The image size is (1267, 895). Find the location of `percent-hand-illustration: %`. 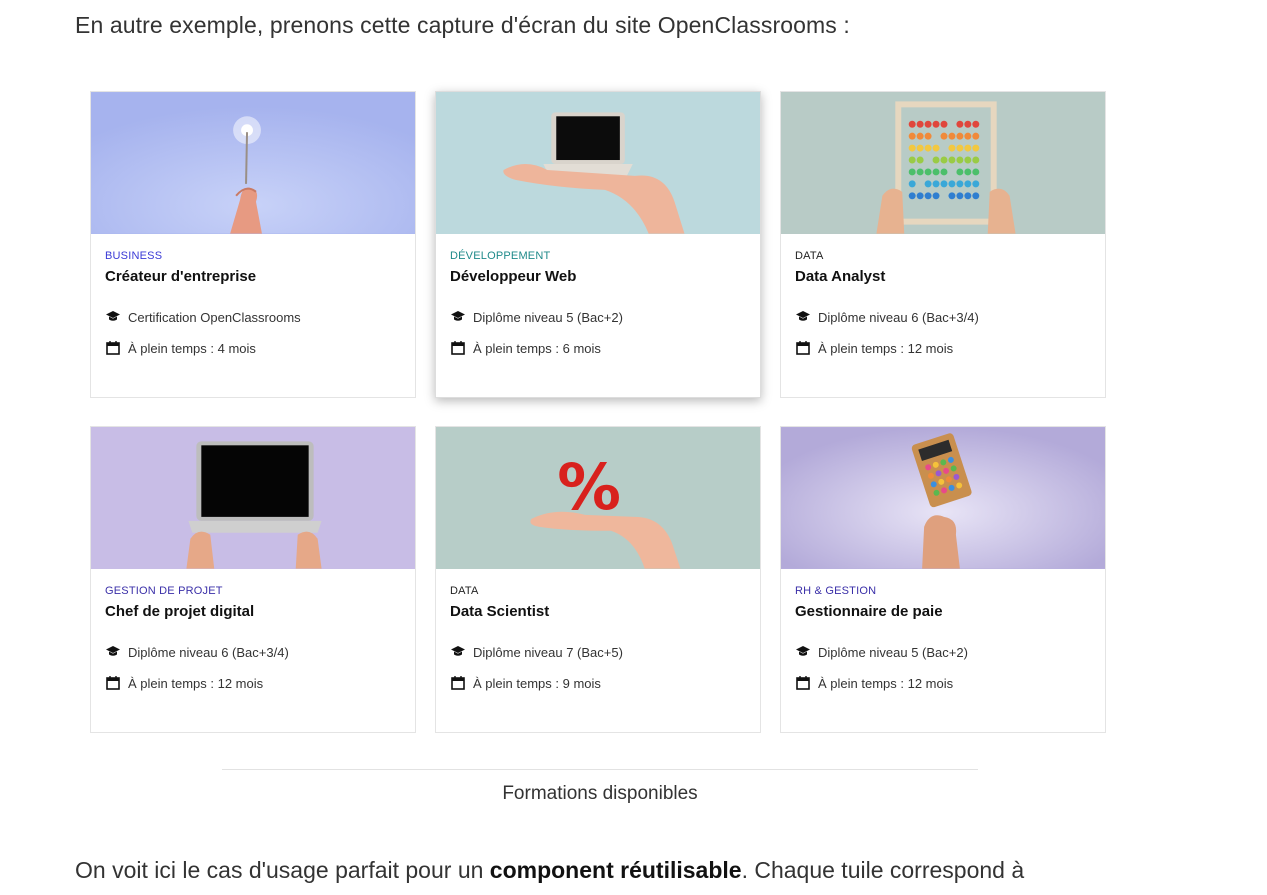

percent-hand-illustration: % is located at coordinates (598, 498).